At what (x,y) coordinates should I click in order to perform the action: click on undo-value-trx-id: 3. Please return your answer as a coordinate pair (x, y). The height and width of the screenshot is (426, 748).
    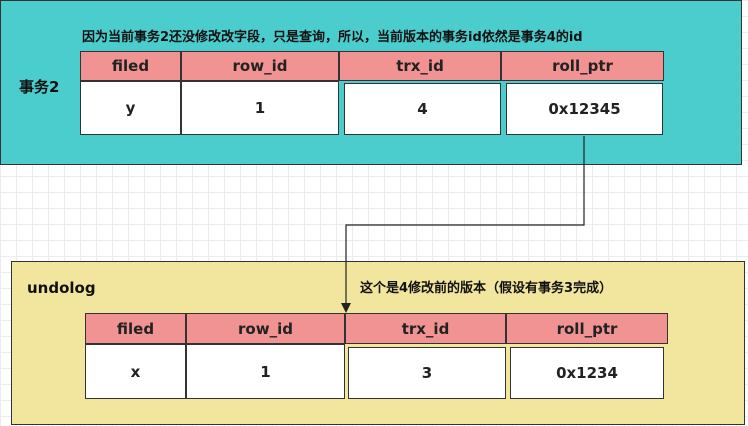
    Looking at the image, I should click on (427, 373).